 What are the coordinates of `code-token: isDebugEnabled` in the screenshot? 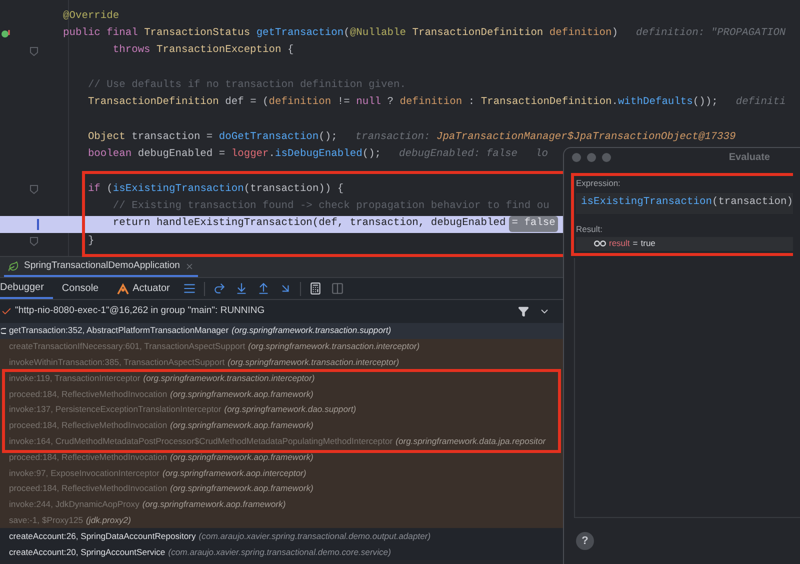 It's located at (318, 154).